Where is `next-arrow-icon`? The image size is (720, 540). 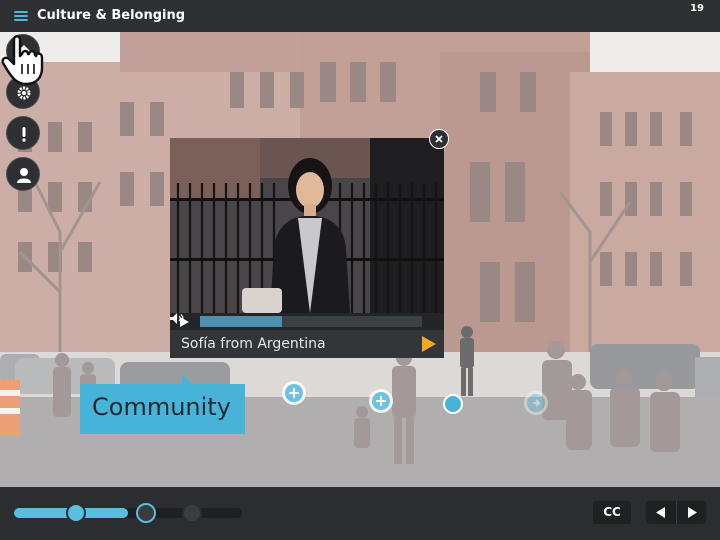 next-arrow-icon is located at coordinates (692, 512).